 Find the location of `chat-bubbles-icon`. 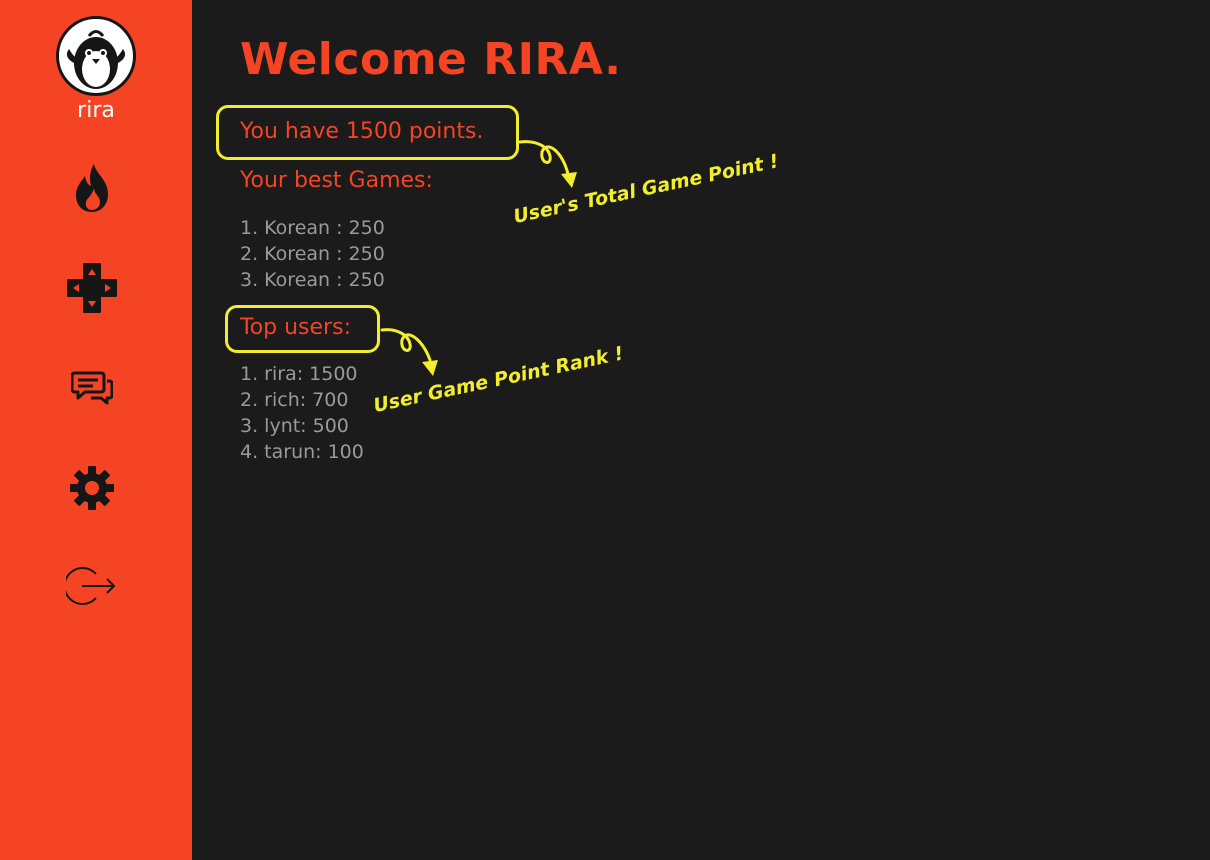

chat-bubbles-icon is located at coordinates (92, 388).